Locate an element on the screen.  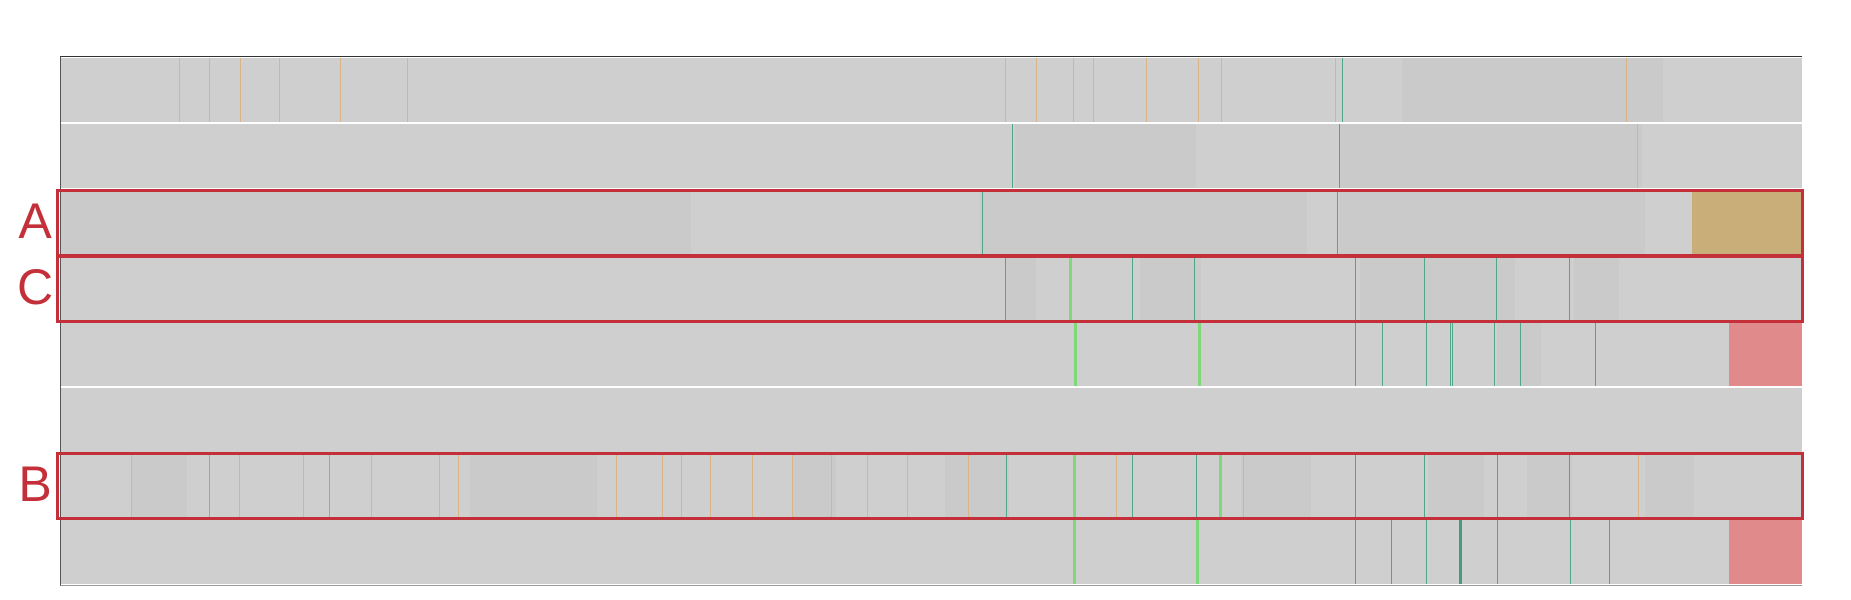
track-marker-teal-strong is located at coordinates (1460, 552).